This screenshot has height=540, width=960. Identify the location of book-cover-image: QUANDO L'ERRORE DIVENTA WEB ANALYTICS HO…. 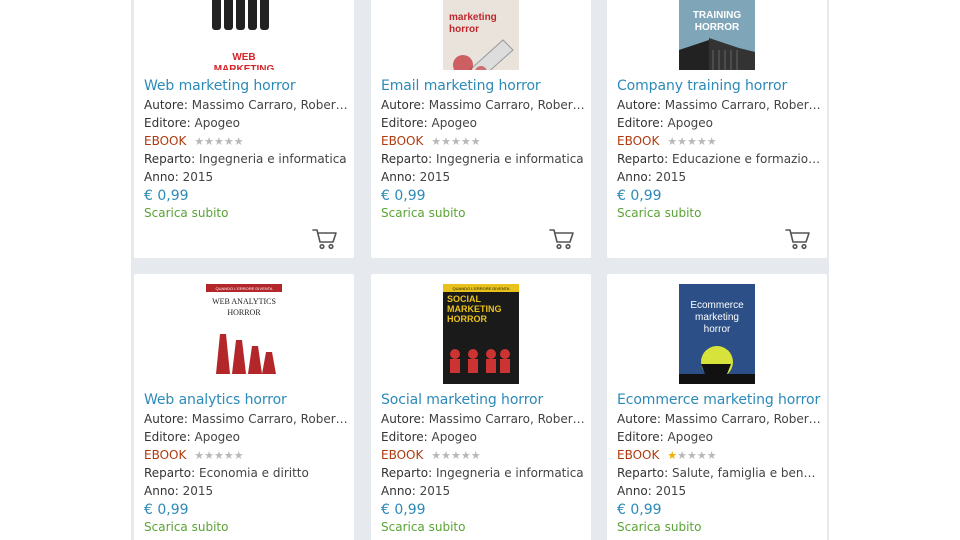
(244, 334).